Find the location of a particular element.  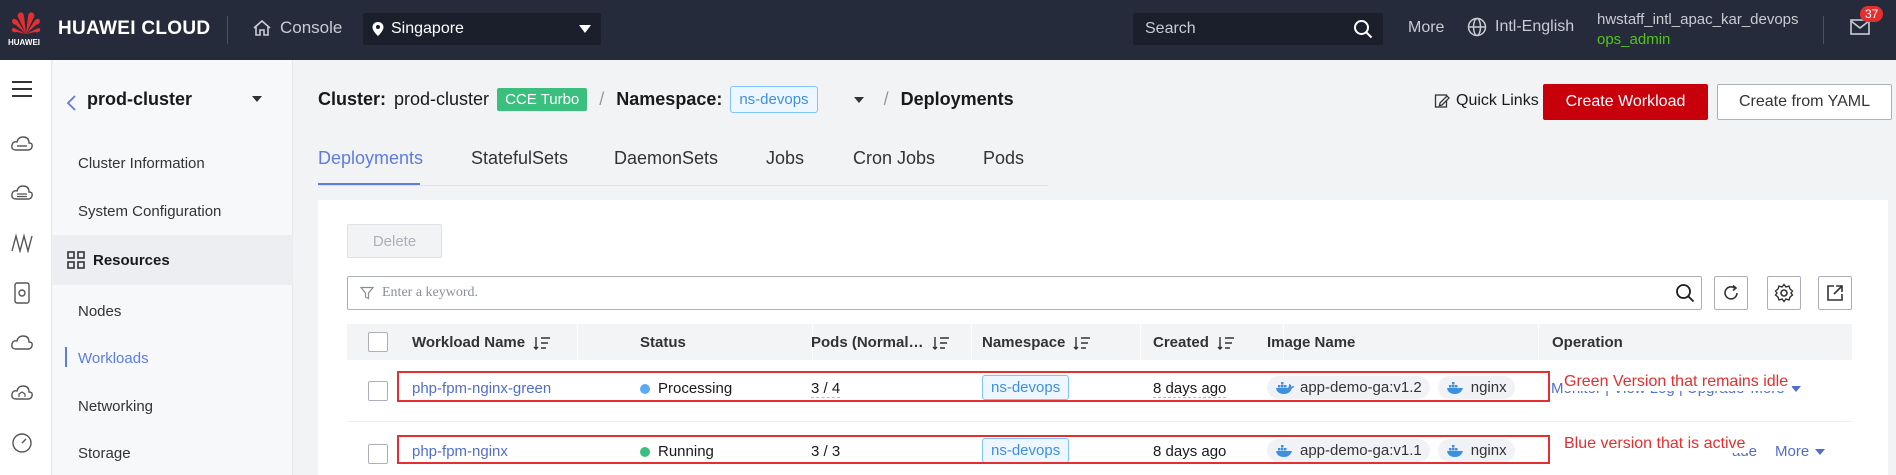

cloud-home-icon is located at coordinates (22, 393).